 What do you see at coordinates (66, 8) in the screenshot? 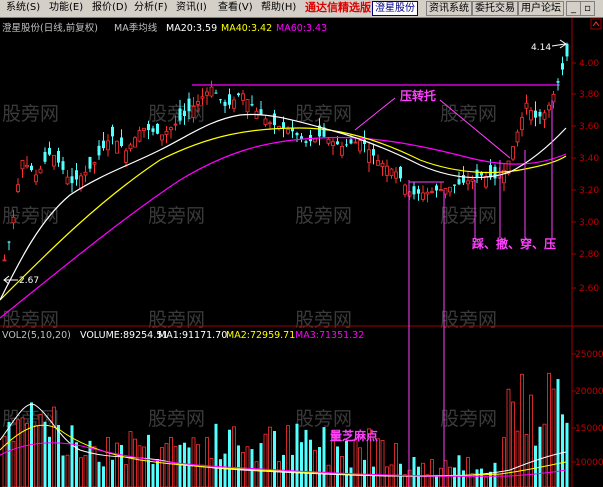
I see `menu-function: 功能(E)` at bounding box center [66, 8].